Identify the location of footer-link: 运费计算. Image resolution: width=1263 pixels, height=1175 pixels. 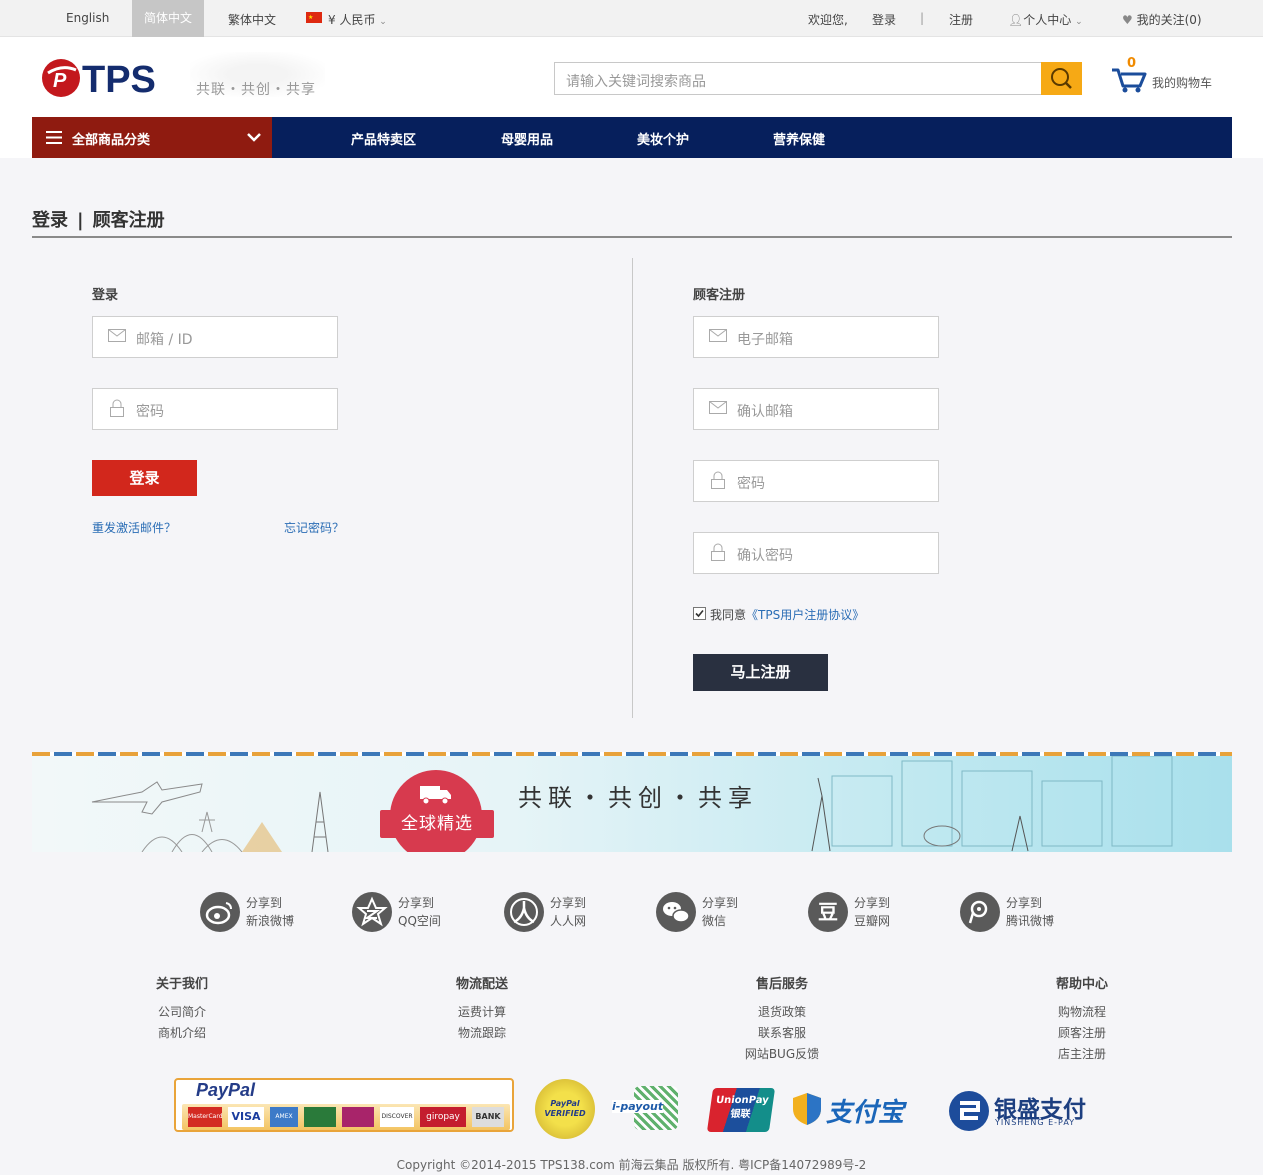
(482, 1012).